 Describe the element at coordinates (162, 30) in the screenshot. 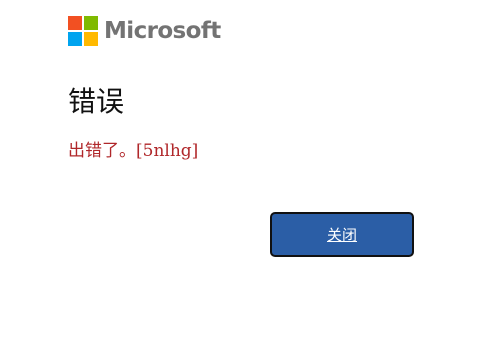

I see `brand-name: Microsoft` at that location.